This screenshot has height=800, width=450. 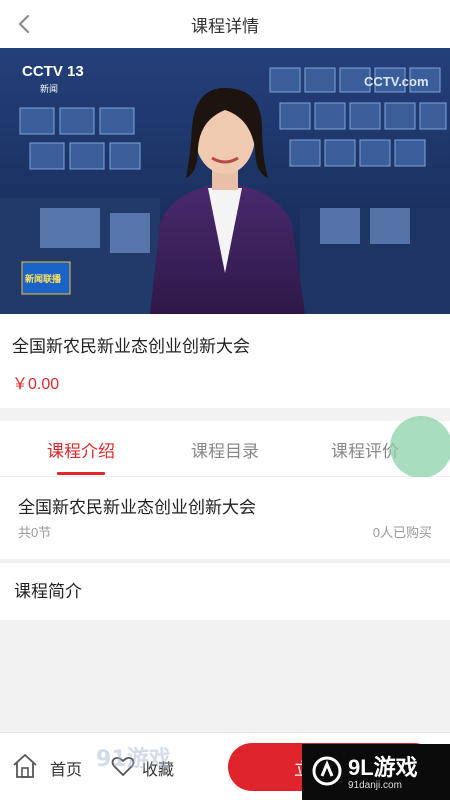 I want to click on home-label: 首页, so click(x=66, y=770).